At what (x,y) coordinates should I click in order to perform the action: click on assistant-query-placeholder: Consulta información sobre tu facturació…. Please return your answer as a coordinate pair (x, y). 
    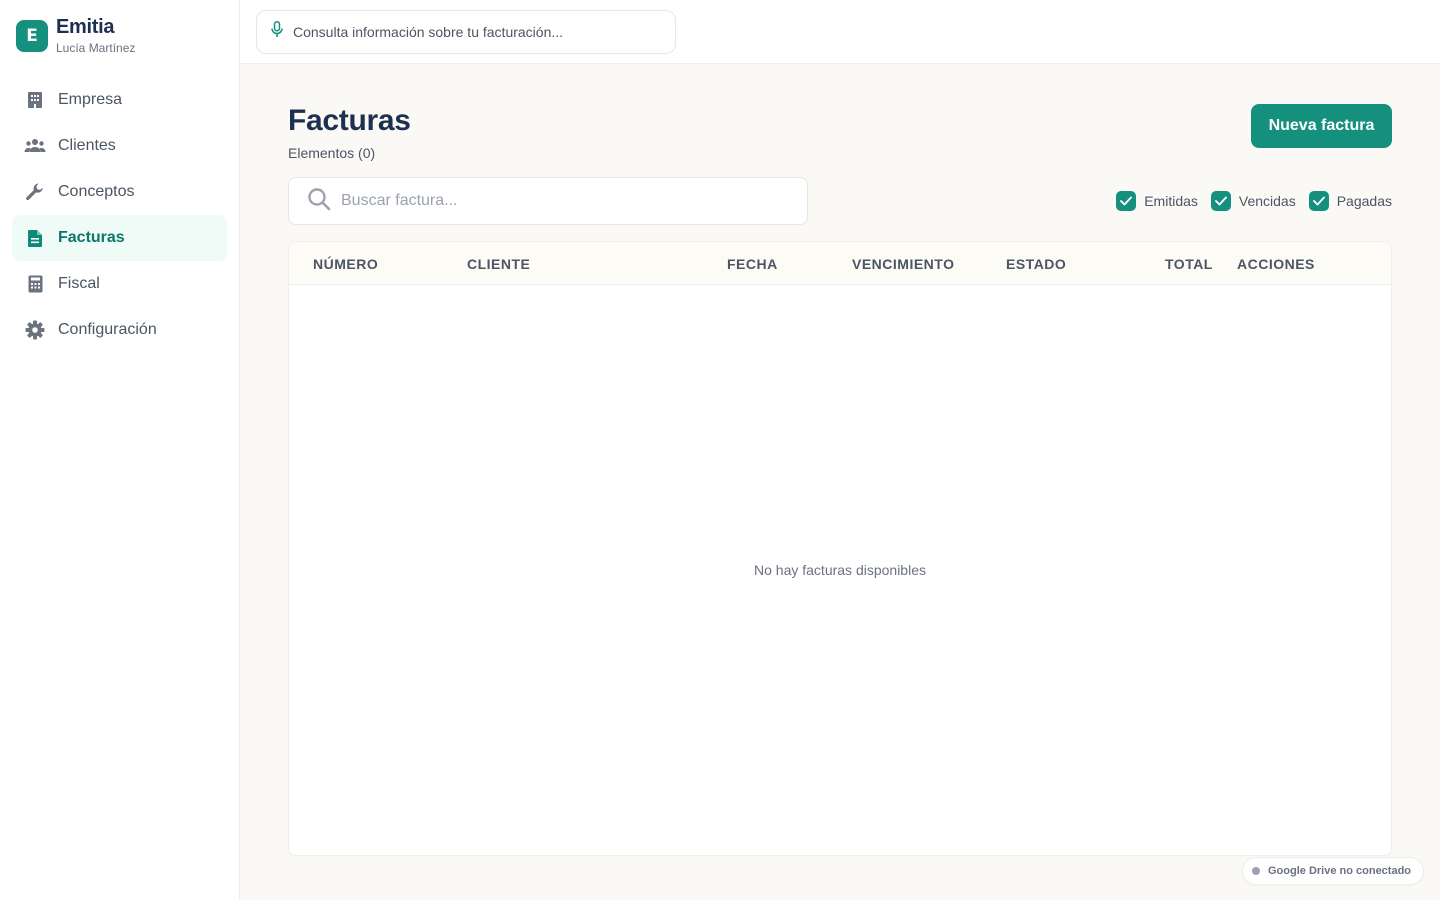
    Looking at the image, I should click on (428, 32).